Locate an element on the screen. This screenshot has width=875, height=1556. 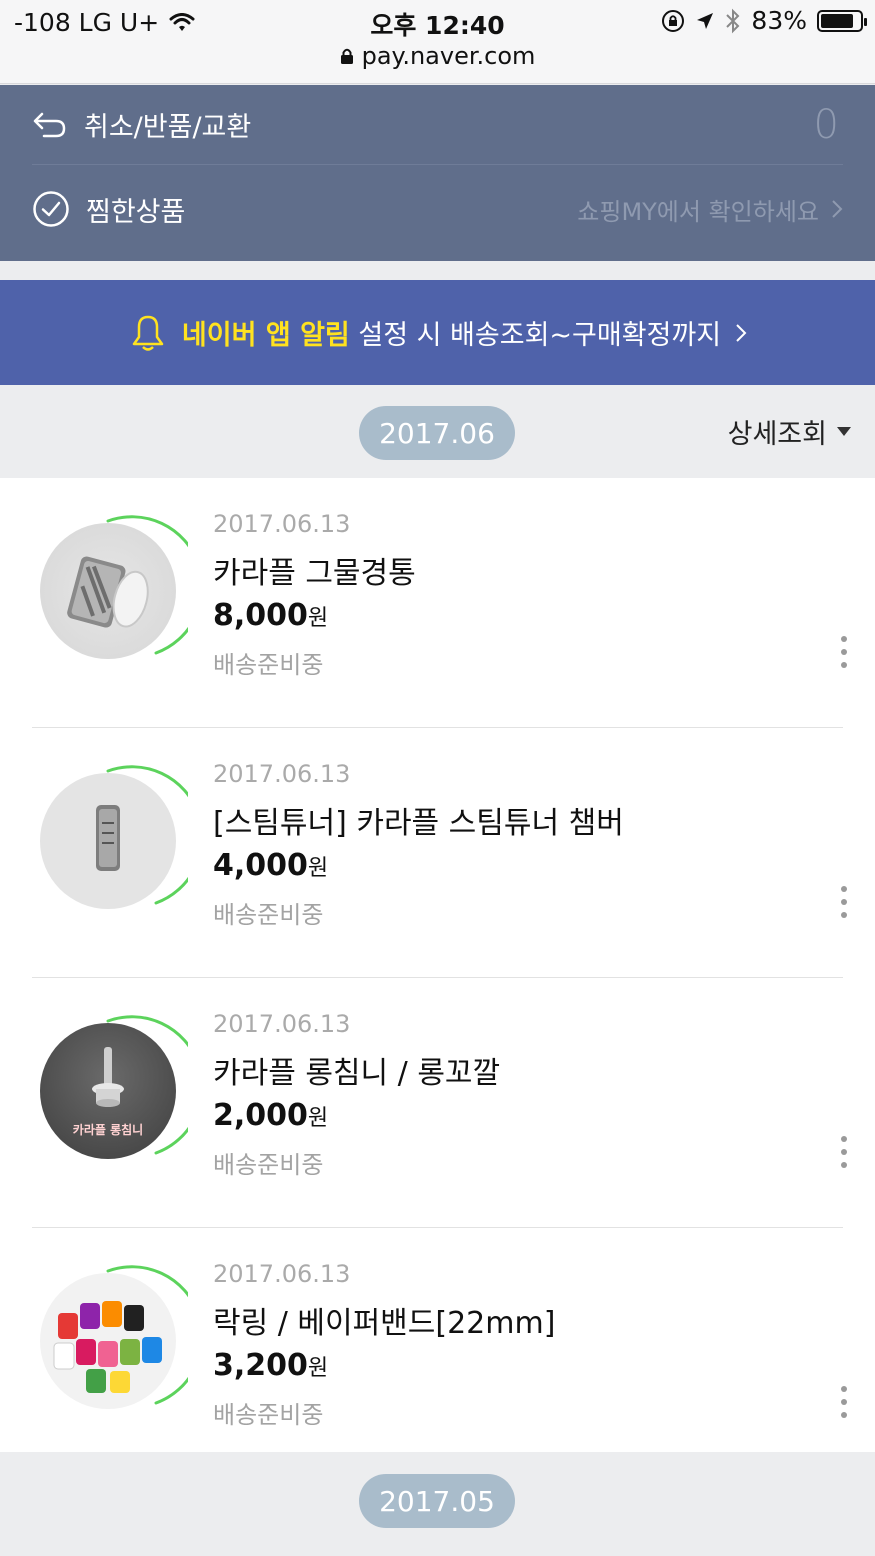
status-bar: -108 LG U+ 오후 12:40 83% pay.naver.com is located at coordinates (437, 42).